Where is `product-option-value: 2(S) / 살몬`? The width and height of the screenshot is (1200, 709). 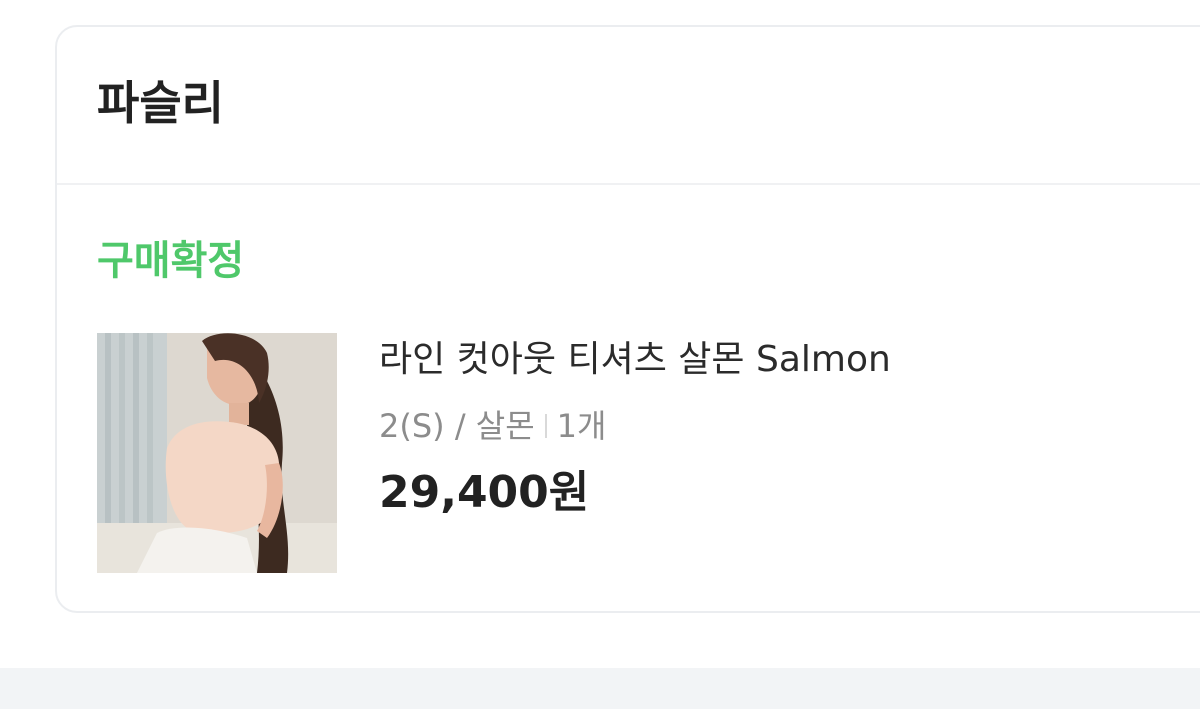 product-option-value: 2(S) / 살몬 is located at coordinates (457, 426).